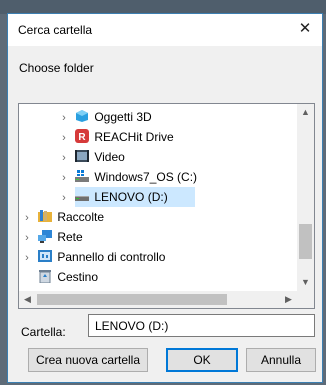  Describe the element at coordinates (82, 198) in the screenshot. I see `drive-icon` at that location.